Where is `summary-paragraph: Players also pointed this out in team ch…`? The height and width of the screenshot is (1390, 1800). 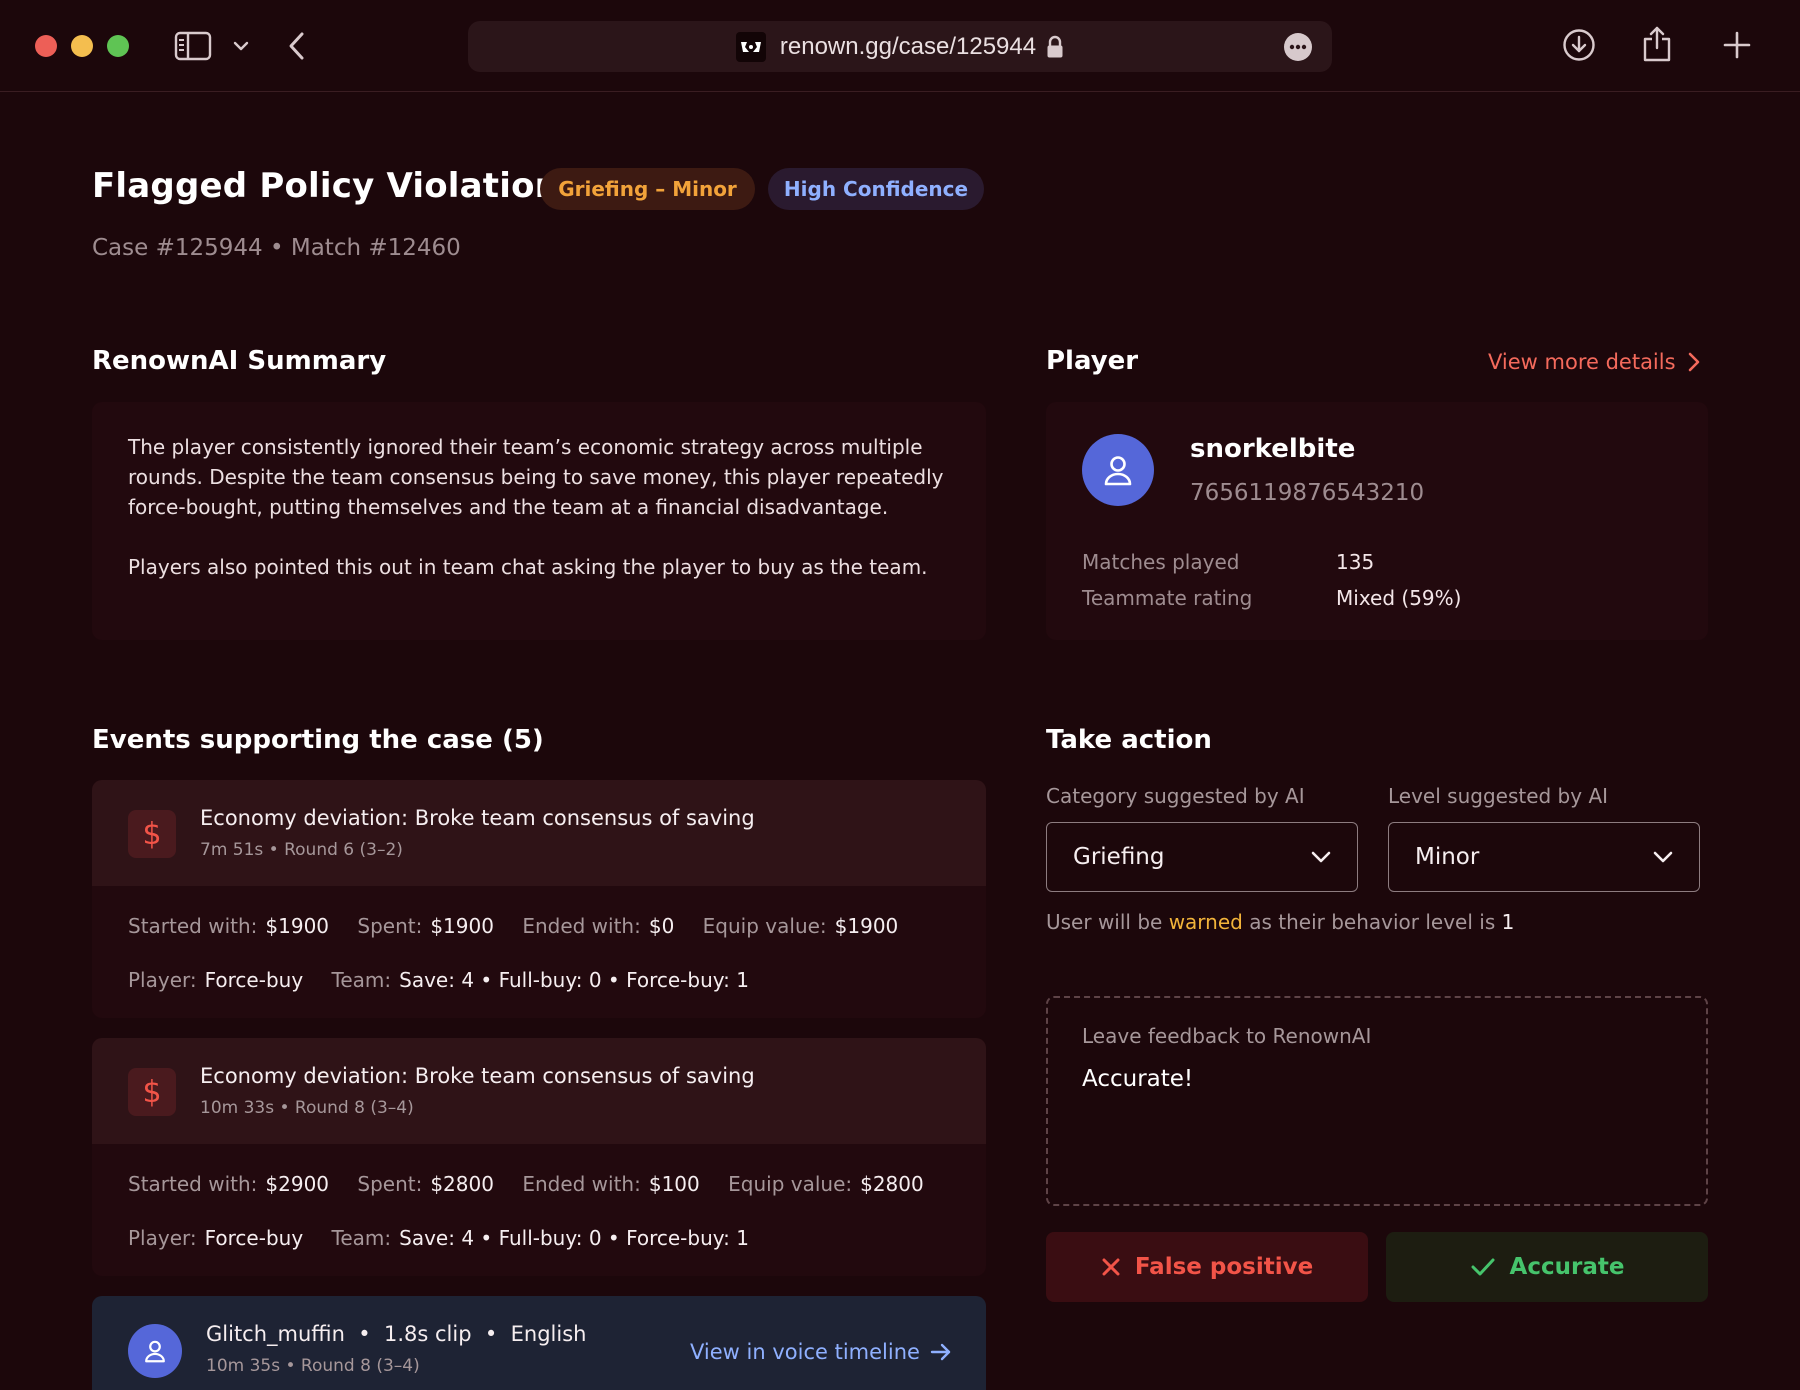
summary-paragraph: Players also pointed this out in team ch… is located at coordinates (528, 567).